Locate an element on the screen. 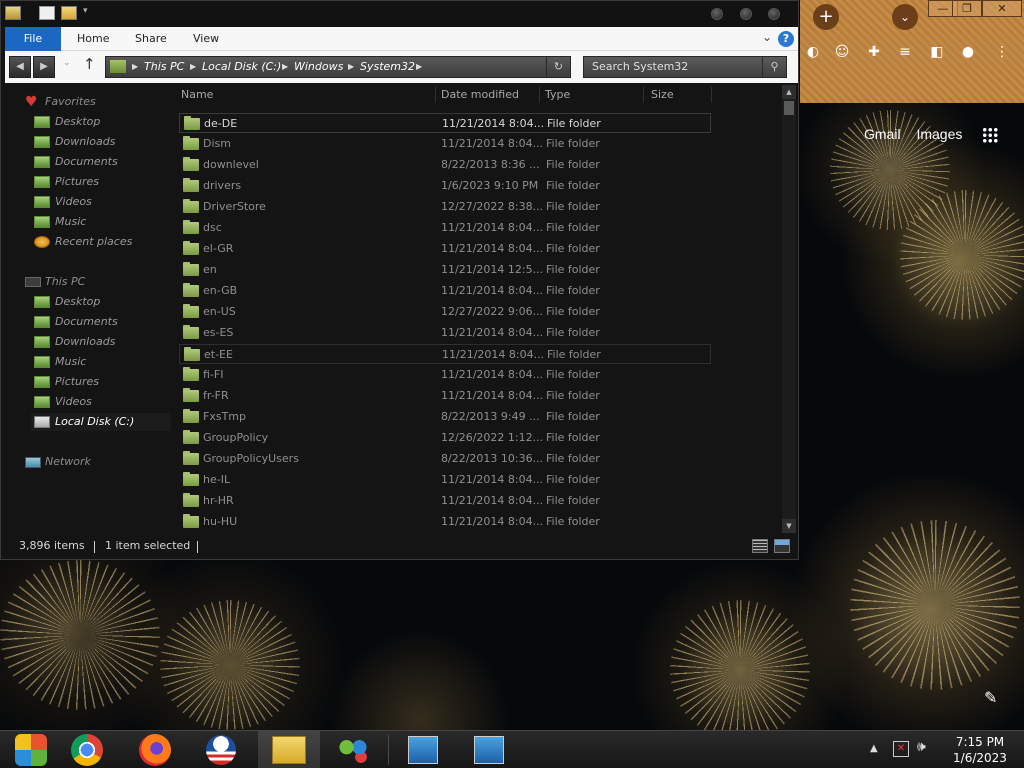  table-row: fr-FR 11/21/2014 8:04... File folder is located at coordinates (445, 396).